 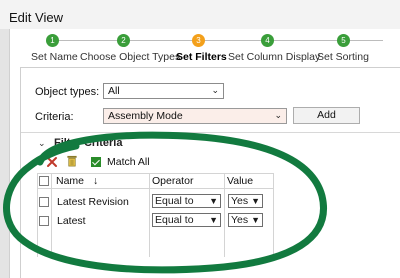 I want to click on close-icon, so click(x=52, y=162).